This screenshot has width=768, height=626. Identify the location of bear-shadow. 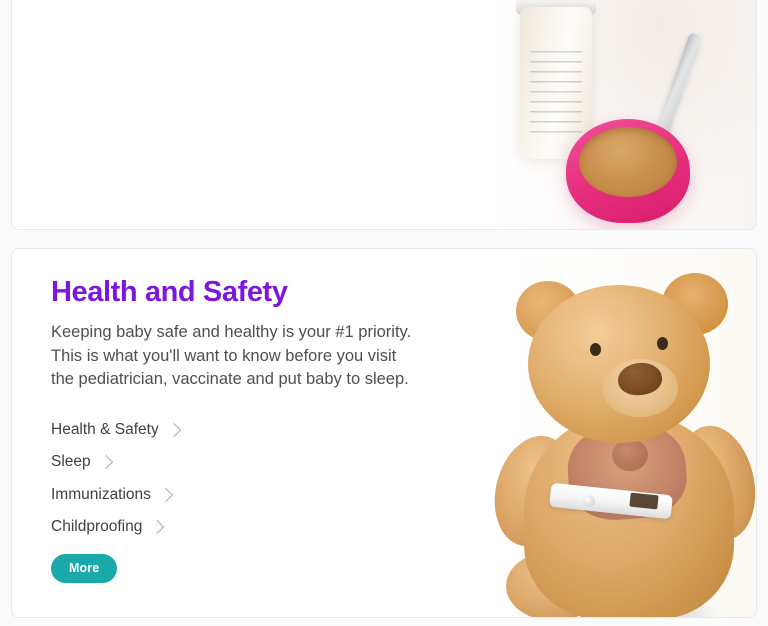
(655, 608).